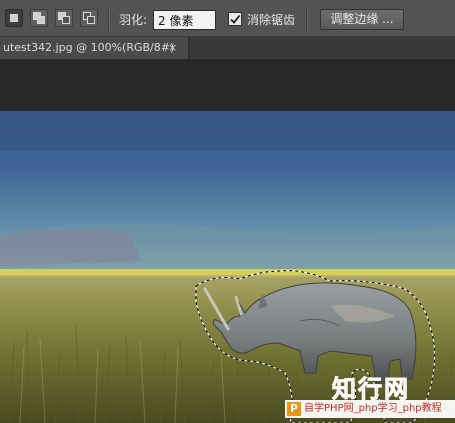  Describe the element at coordinates (271, 20) in the screenshot. I see `antialias-label: 消除锯齿` at that location.